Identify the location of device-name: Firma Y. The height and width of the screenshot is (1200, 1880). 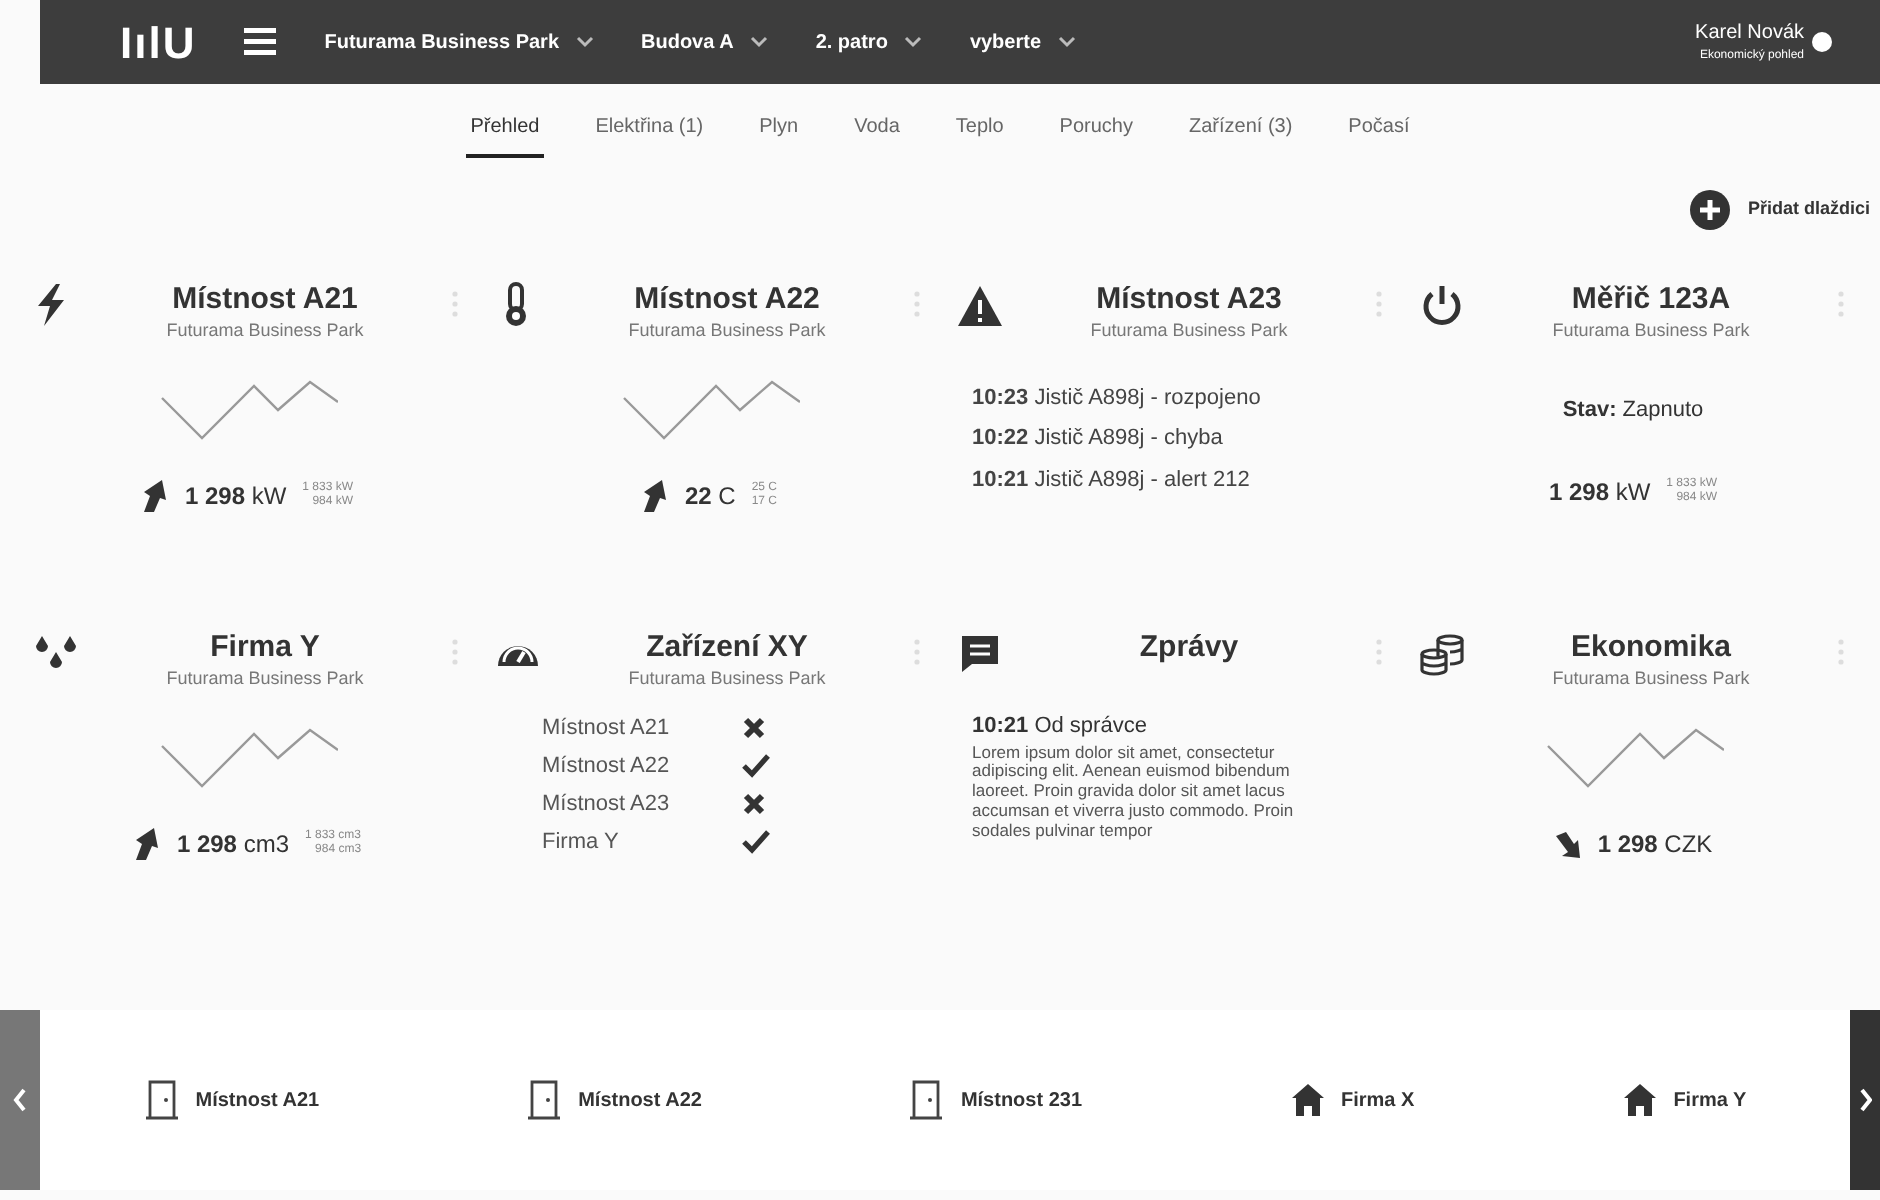
(581, 842).